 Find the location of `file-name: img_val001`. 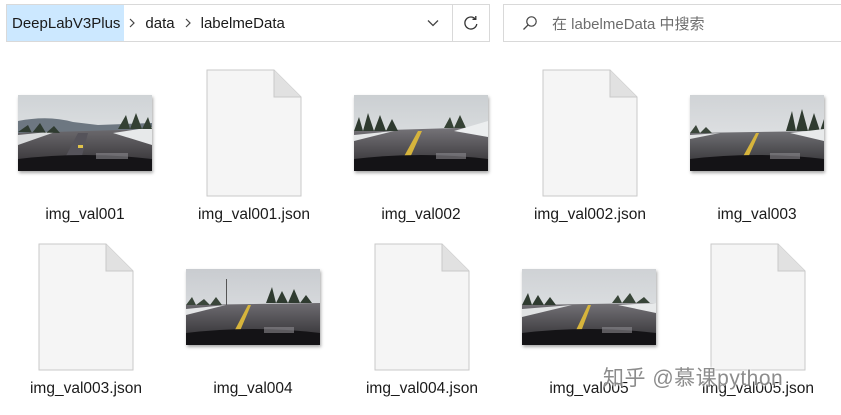

file-name: img_val001 is located at coordinates (85, 214).